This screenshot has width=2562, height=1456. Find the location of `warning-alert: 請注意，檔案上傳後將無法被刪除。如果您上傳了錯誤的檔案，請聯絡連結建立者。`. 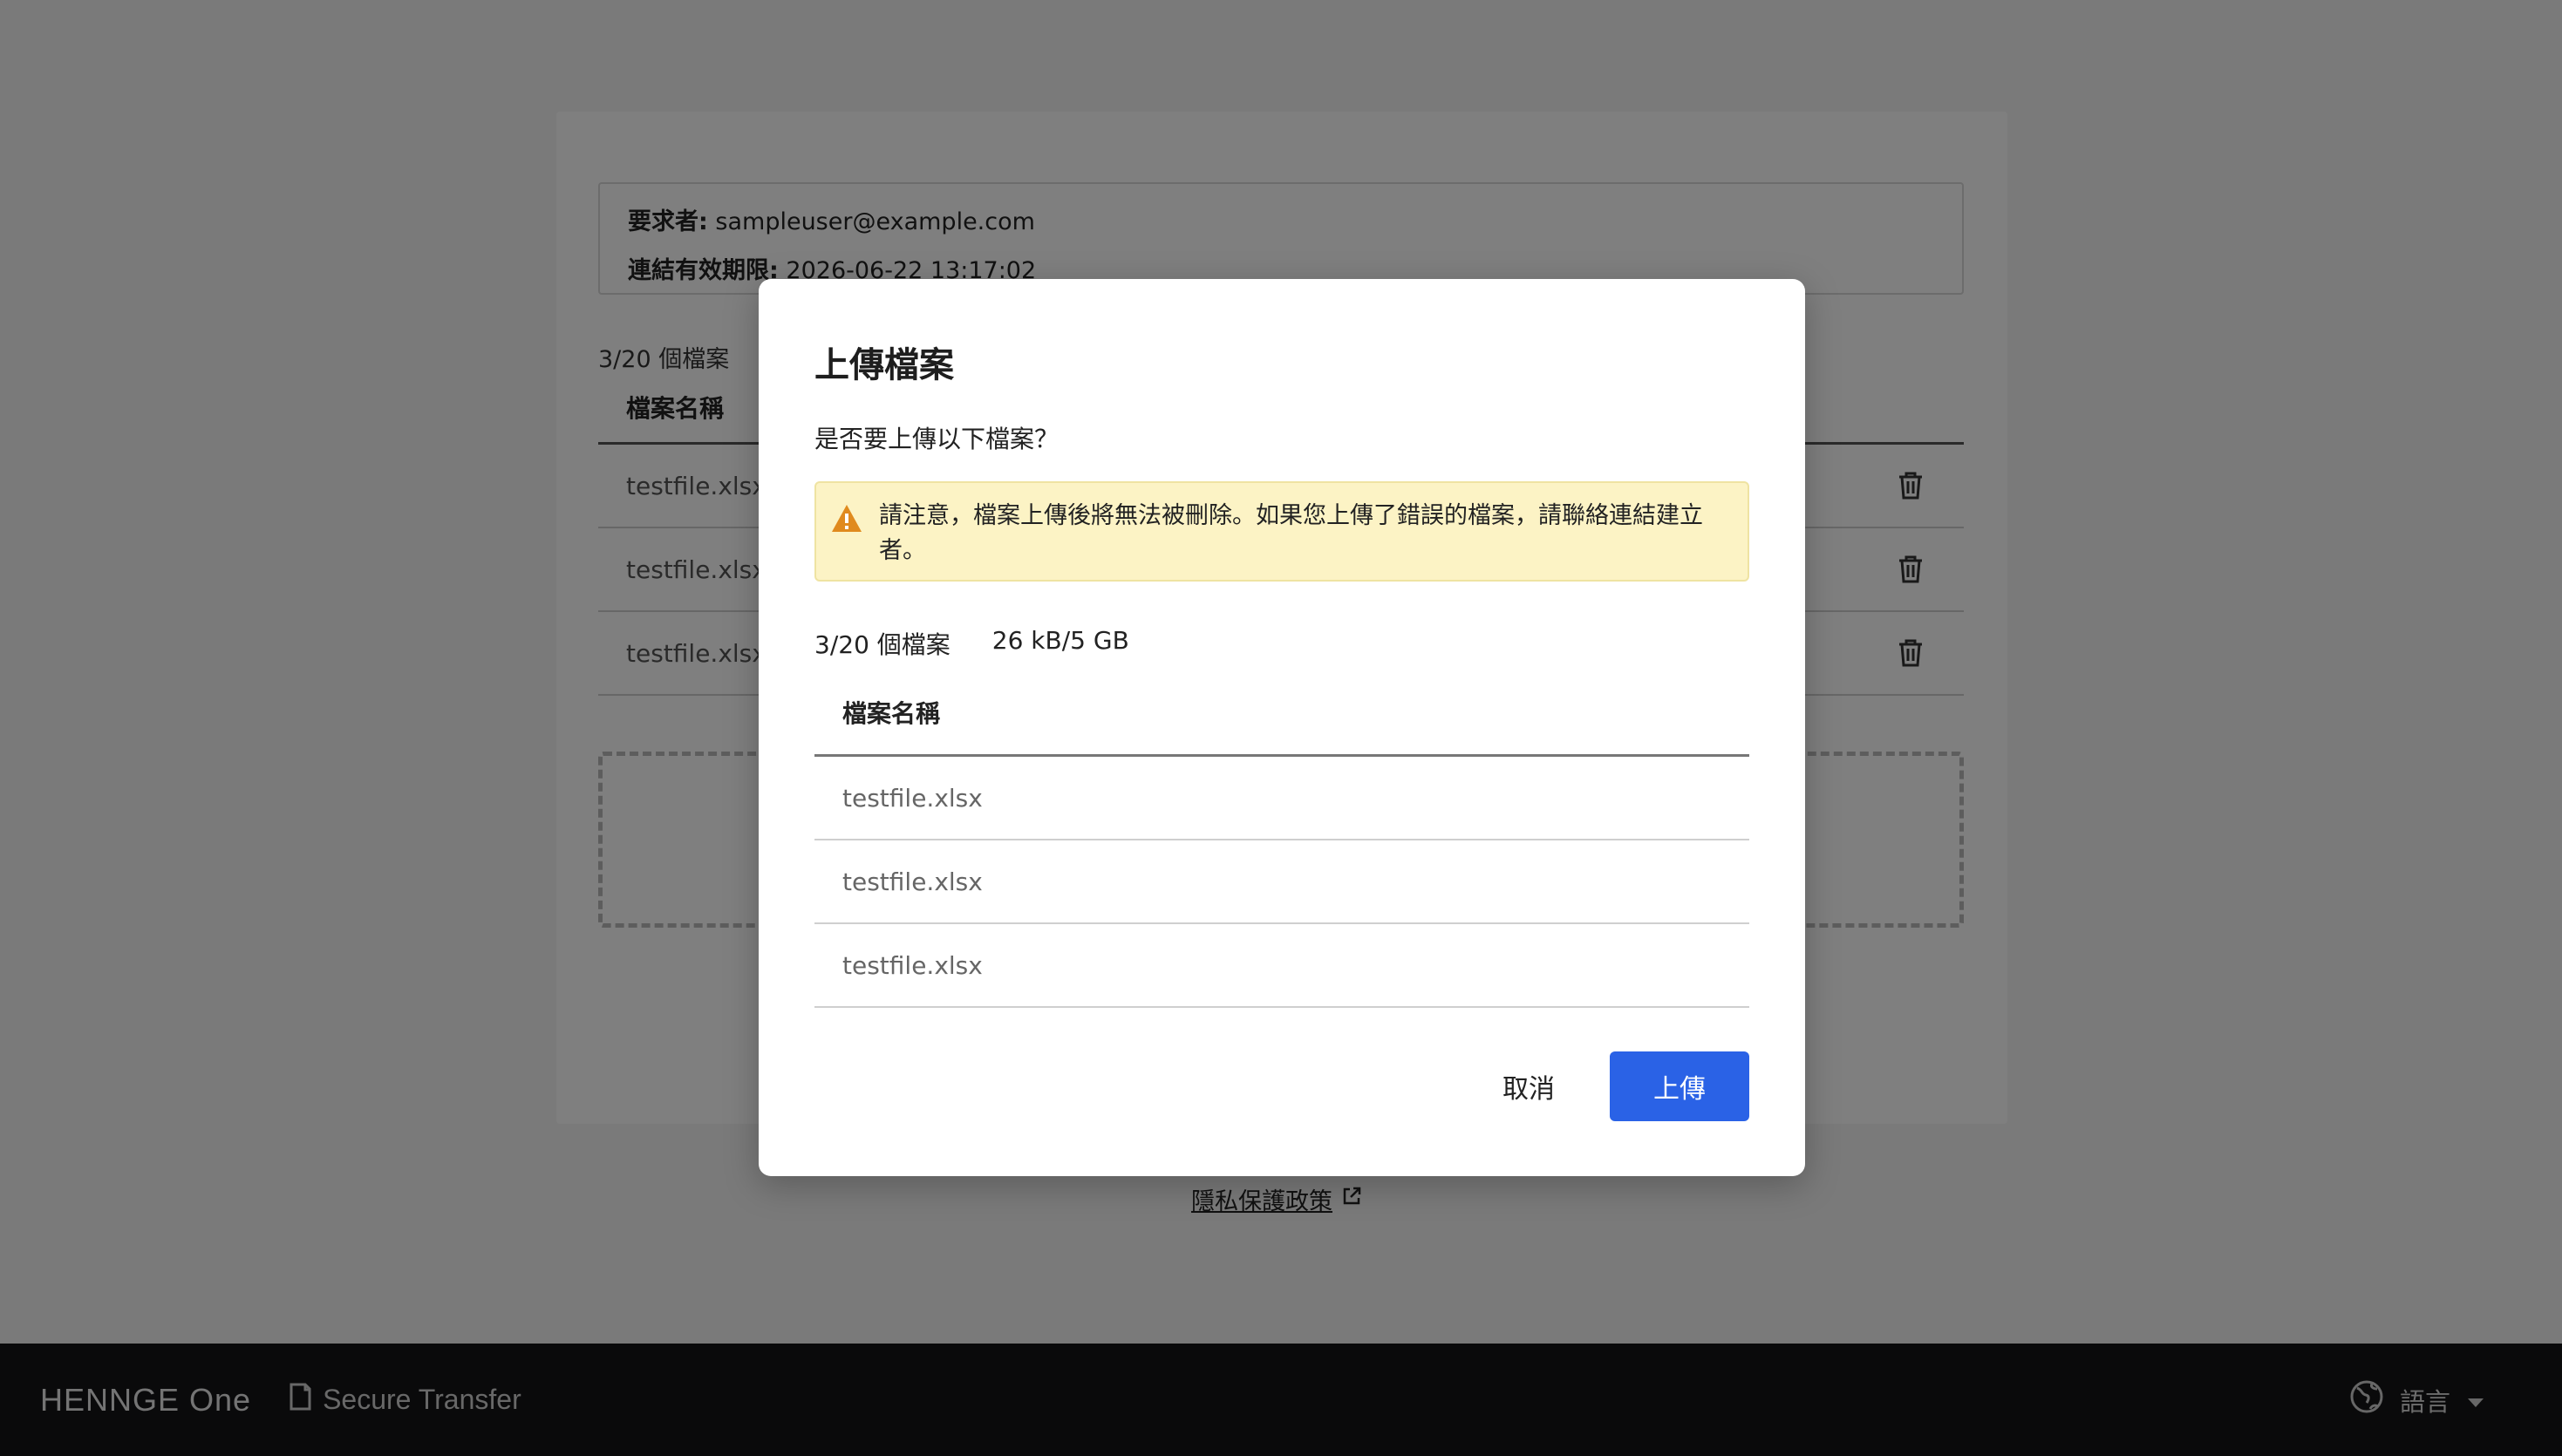

warning-alert: 請注意，檔案上傳後將無法被刪除。如果您上傳了錯誤的檔案，請聯絡連結建立者。 is located at coordinates (1281, 531).